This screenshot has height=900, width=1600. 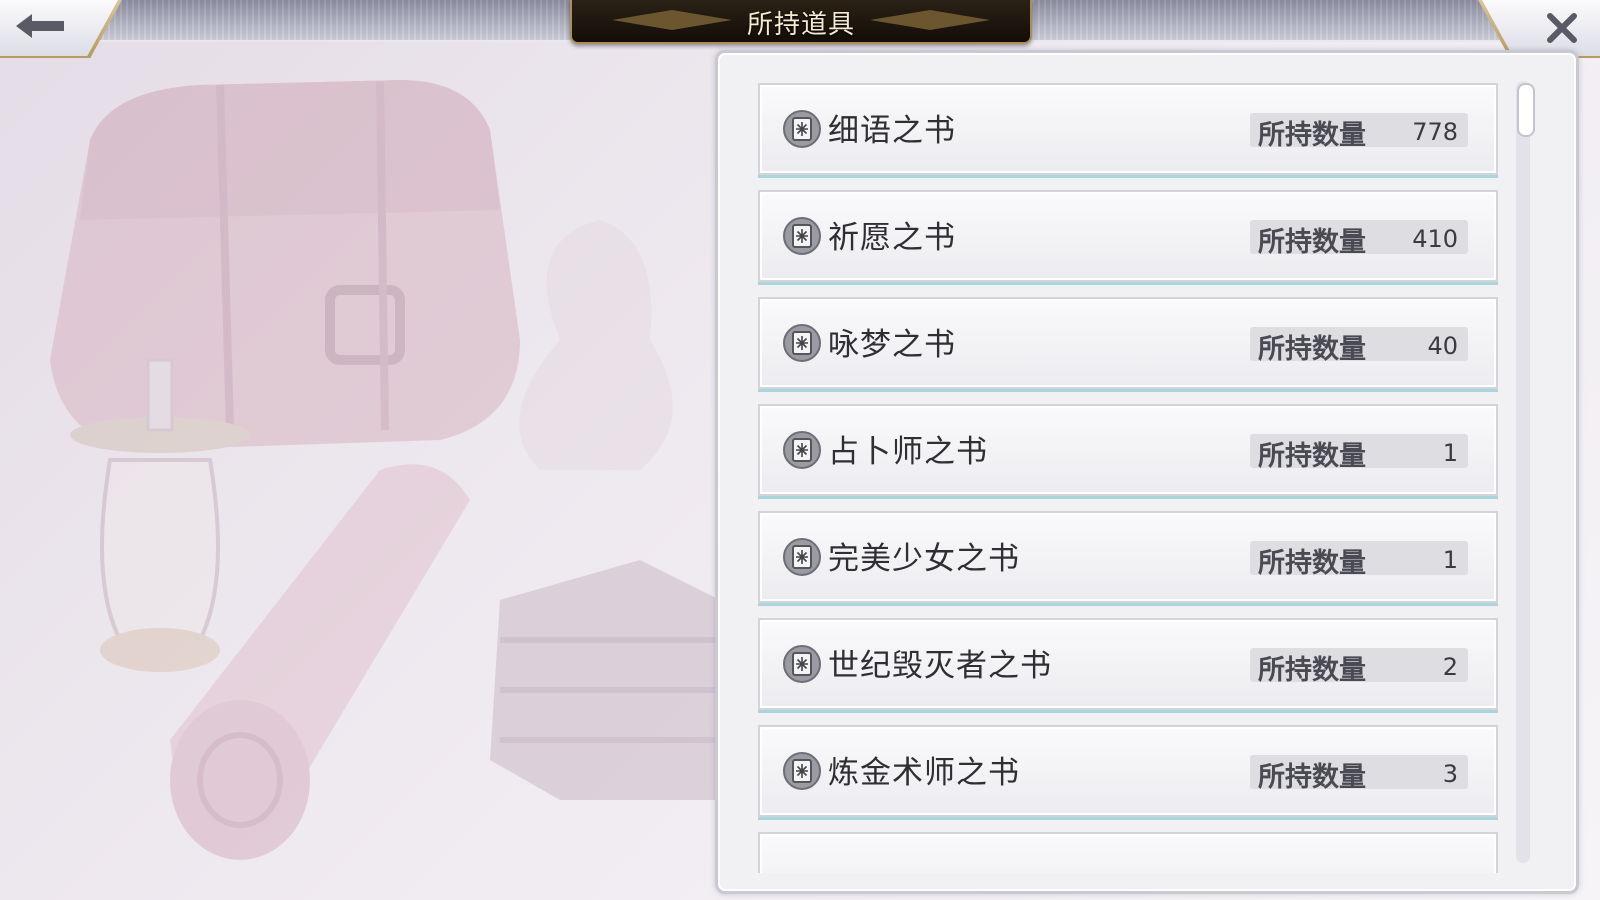 What do you see at coordinates (1128, 557) in the screenshot?
I see `list-item: 完美少女之书 所持数量 1` at bounding box center [1128, 557].